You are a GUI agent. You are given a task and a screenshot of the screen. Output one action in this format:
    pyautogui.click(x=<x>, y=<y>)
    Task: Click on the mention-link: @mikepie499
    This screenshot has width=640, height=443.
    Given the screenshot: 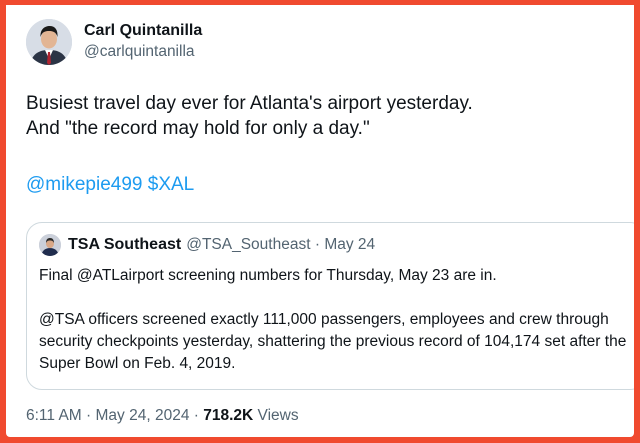 What is the action you would take?
    pyautogui.click(x=84, y=184)
    